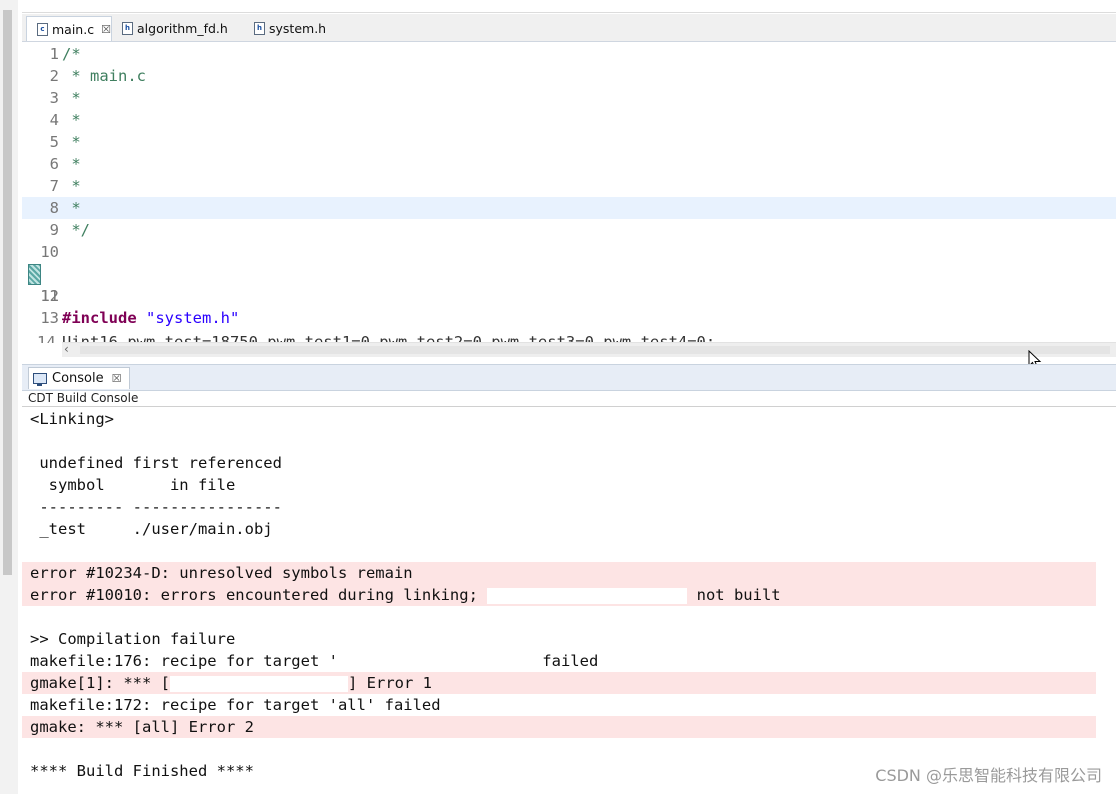 This screenshot has height=794, width=1116. I want to click on tab-main-c: c main.c ☒, so click(69, 28).